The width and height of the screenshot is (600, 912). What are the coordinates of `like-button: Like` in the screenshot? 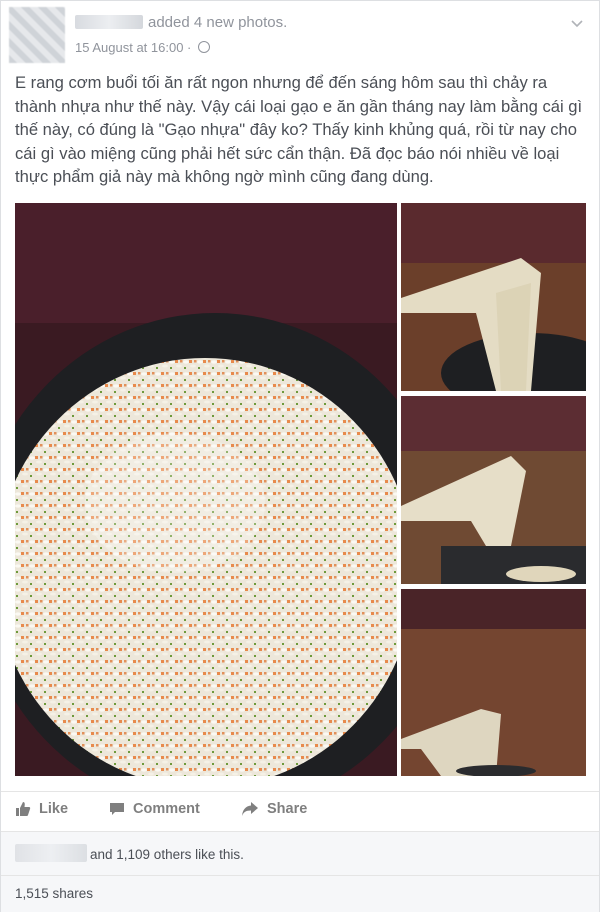 It's located at (41, 809).